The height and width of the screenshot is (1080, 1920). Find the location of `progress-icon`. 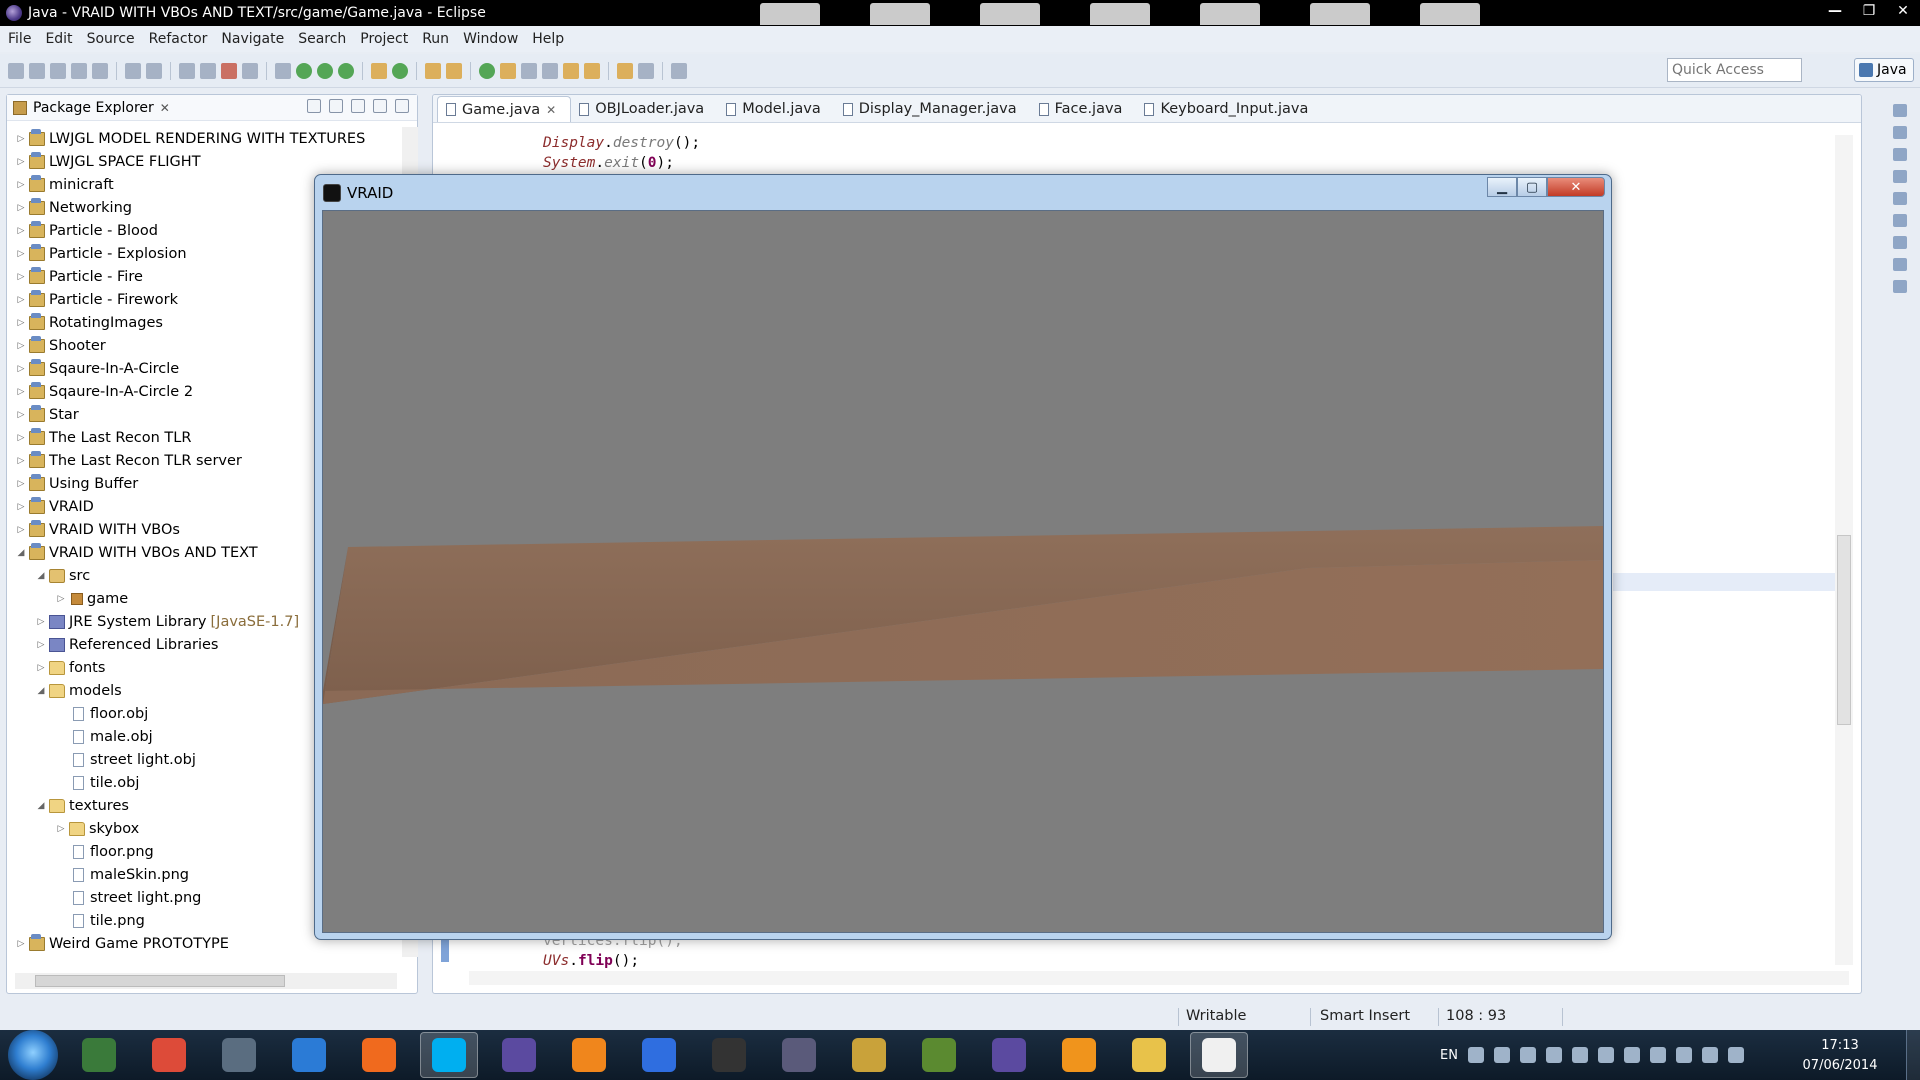

progress-icon is located at coordinates (1900, 242).